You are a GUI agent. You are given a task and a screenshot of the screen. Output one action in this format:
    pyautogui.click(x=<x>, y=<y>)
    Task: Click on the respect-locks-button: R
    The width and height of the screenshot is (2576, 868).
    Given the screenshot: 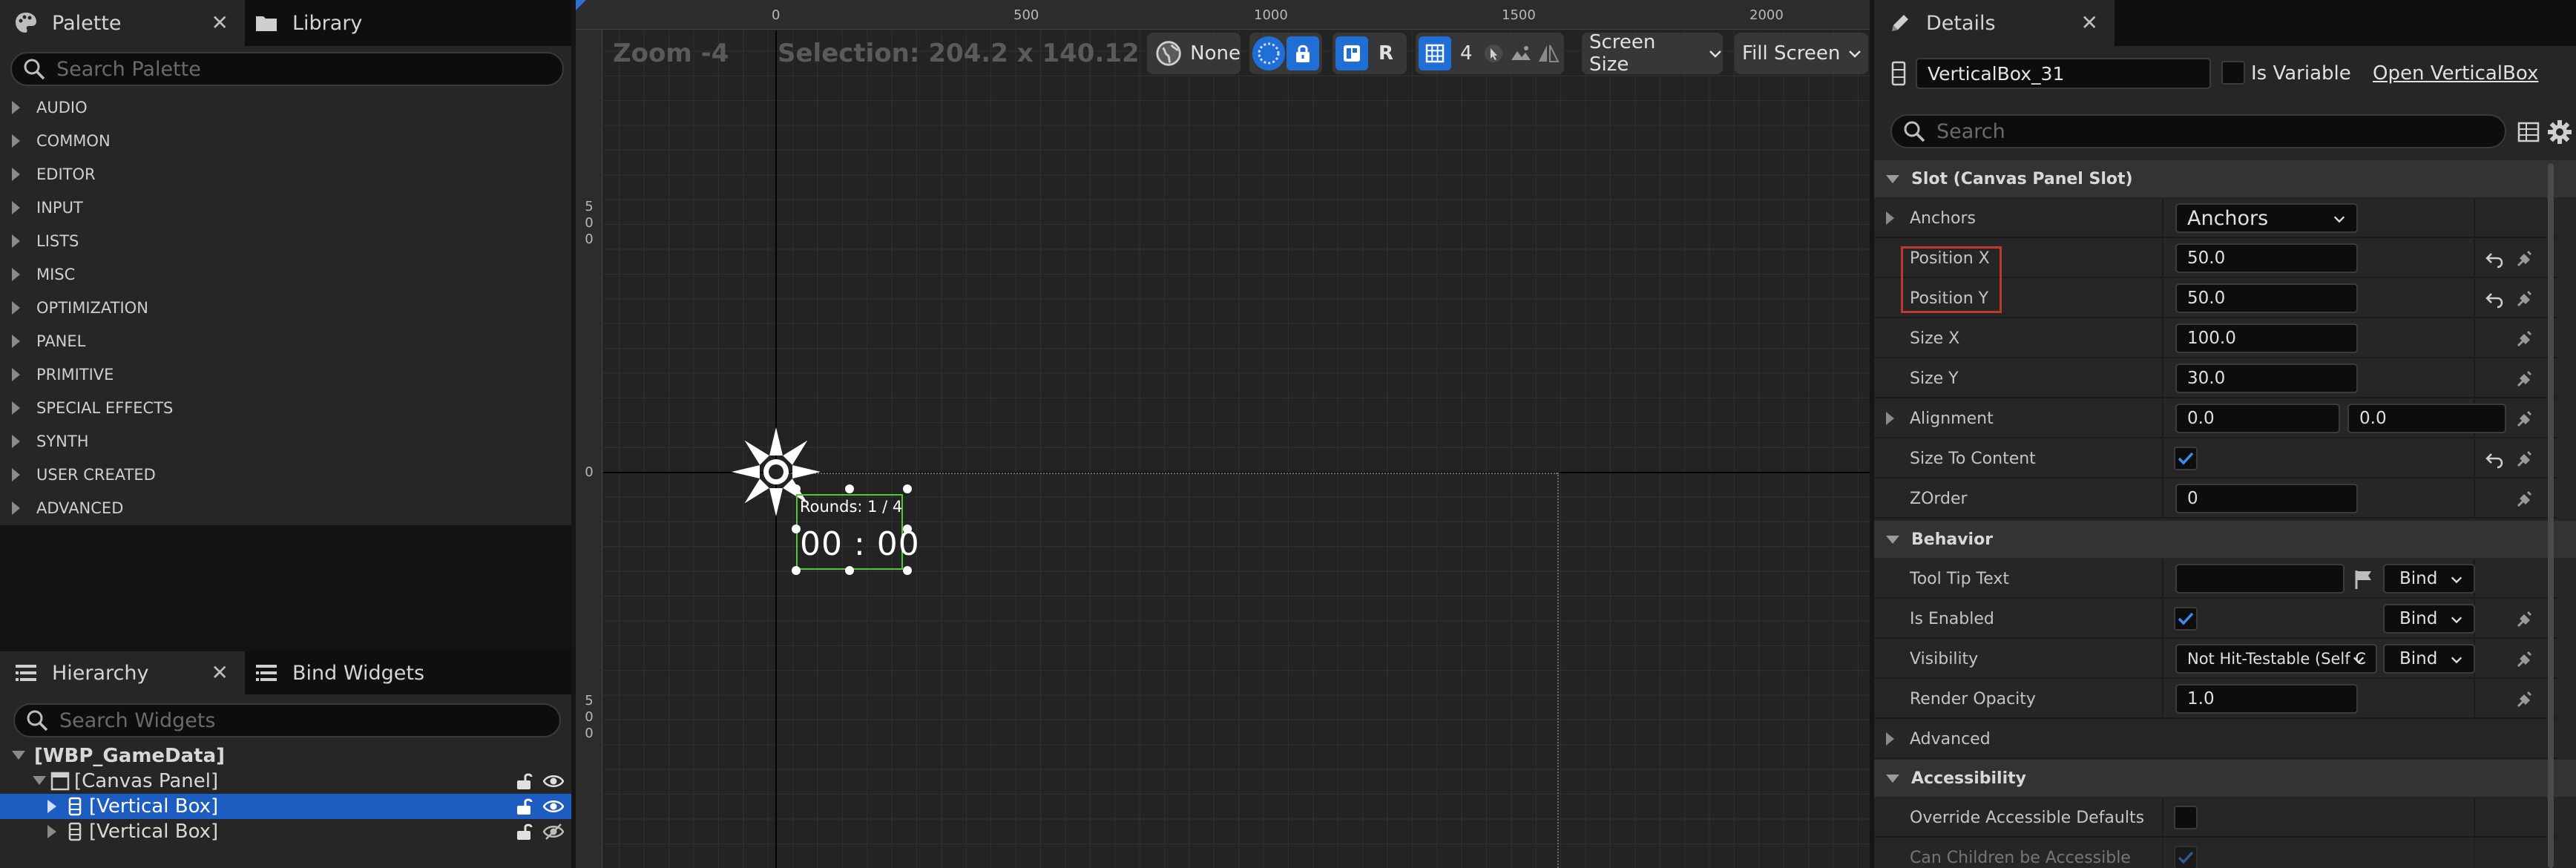 What is the action you would take?
    pyautogui.click(x=1386, y=53)
    